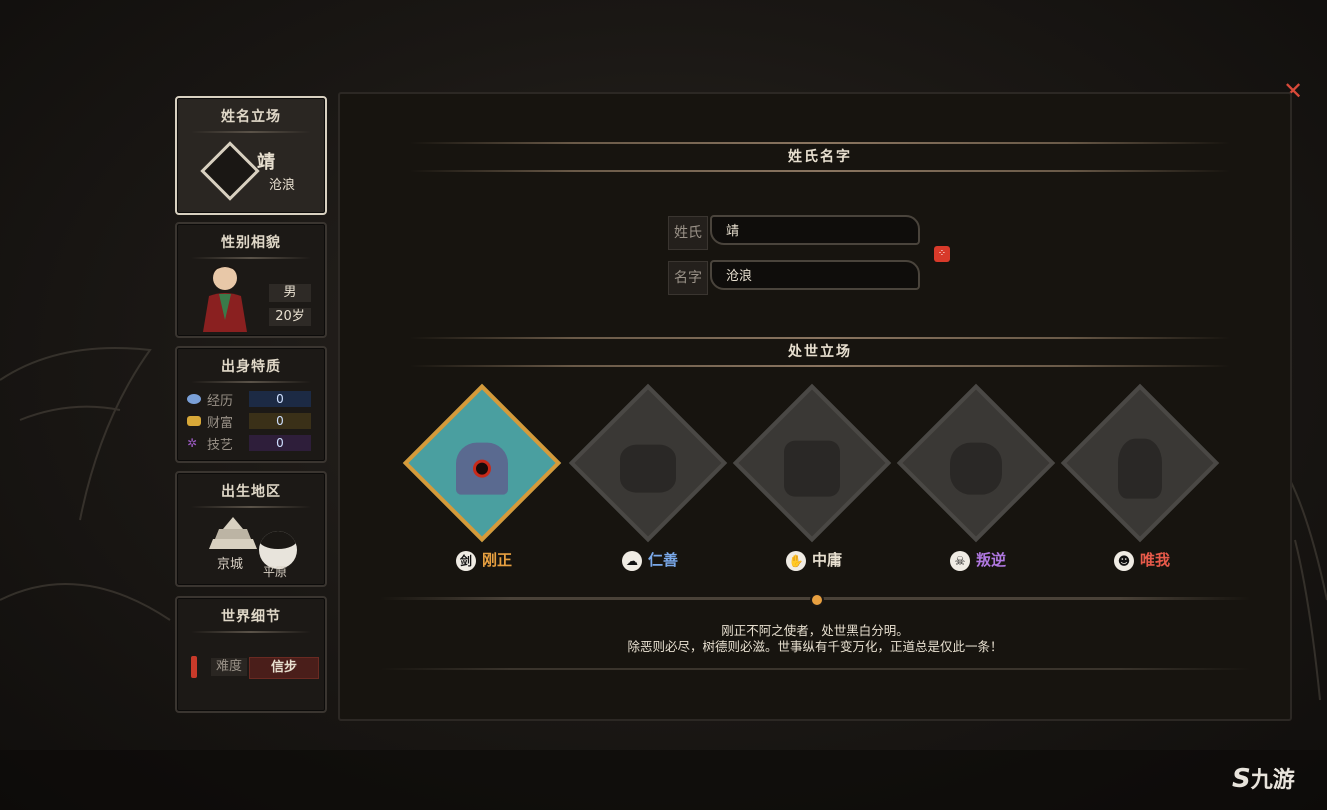  What do you see at coordinates (688, 278) in the screenshot?
I see `given-name-label: 名字` at bounding box center [688, 278].